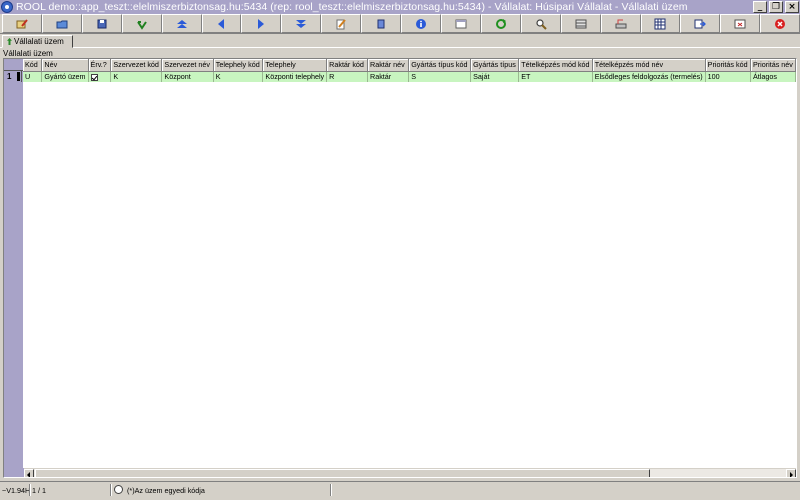 This screenshot has width=800, height=500. I want to click on last-record-button, so click(301, 23).